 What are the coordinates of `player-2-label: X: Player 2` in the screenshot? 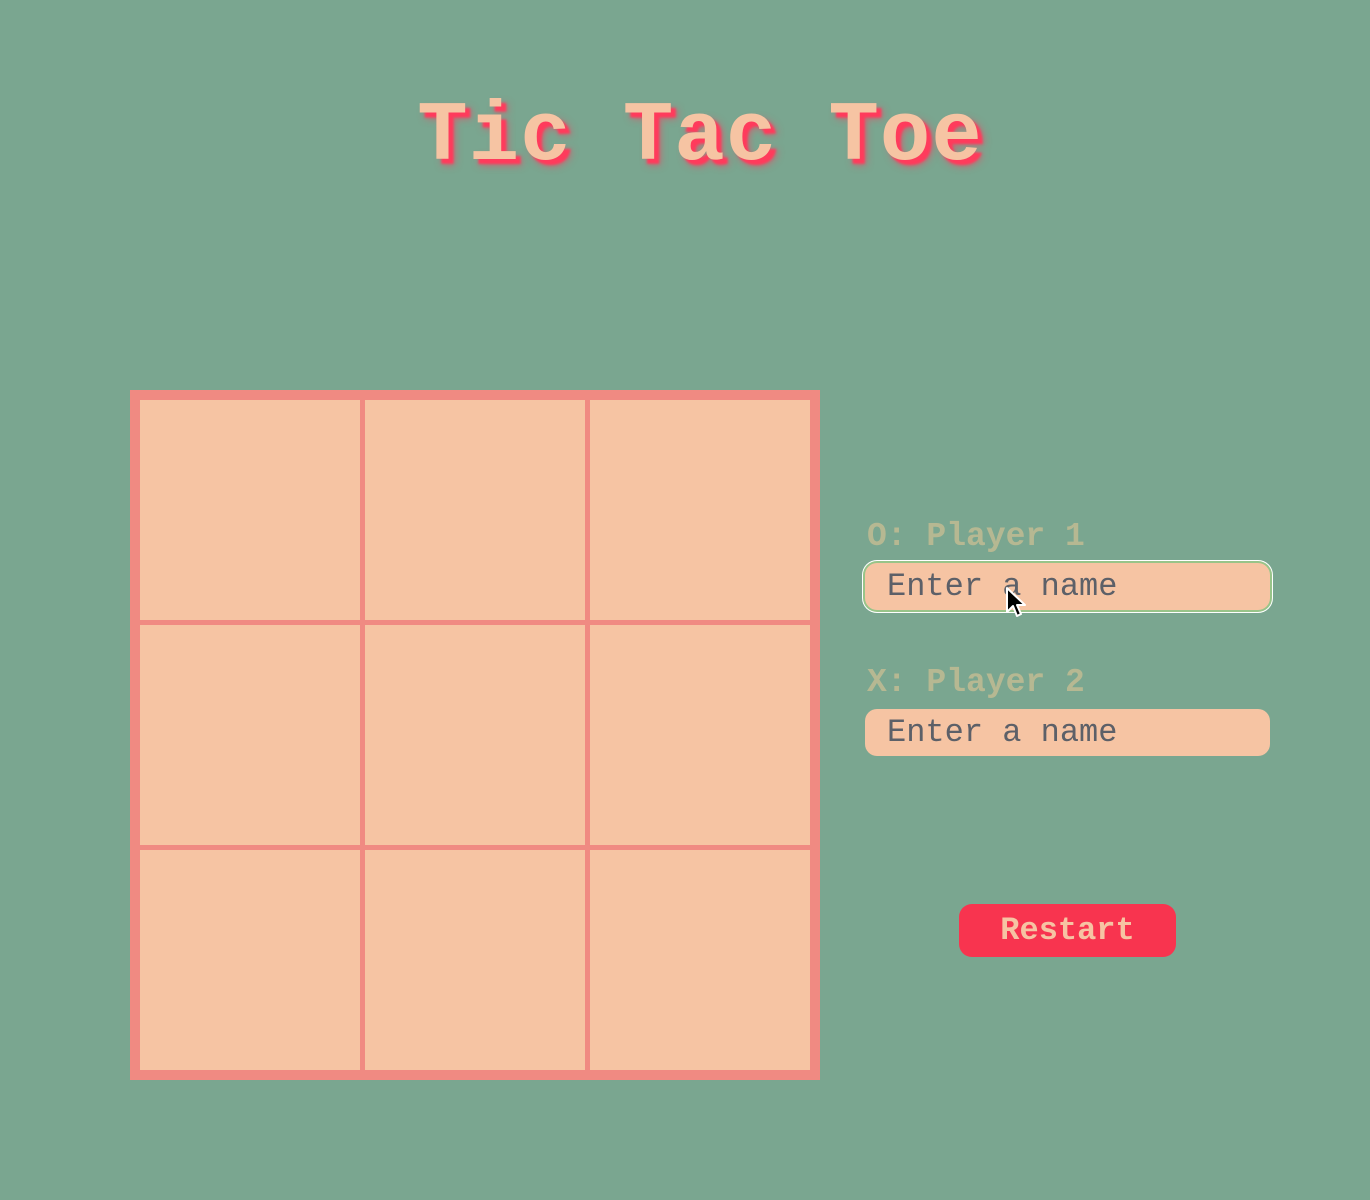 It's located at (976, 682).